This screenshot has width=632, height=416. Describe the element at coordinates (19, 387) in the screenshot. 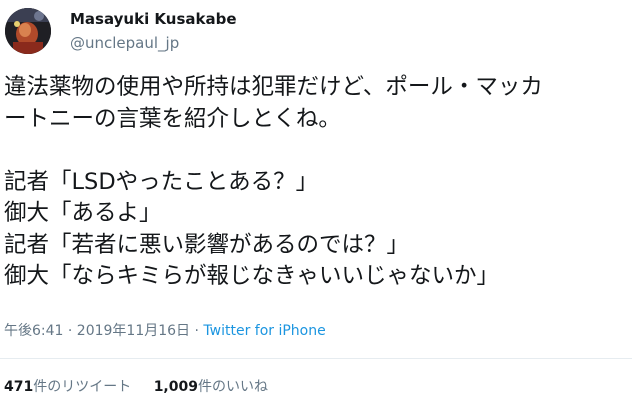

I see `retweets-count: 471` at that location.